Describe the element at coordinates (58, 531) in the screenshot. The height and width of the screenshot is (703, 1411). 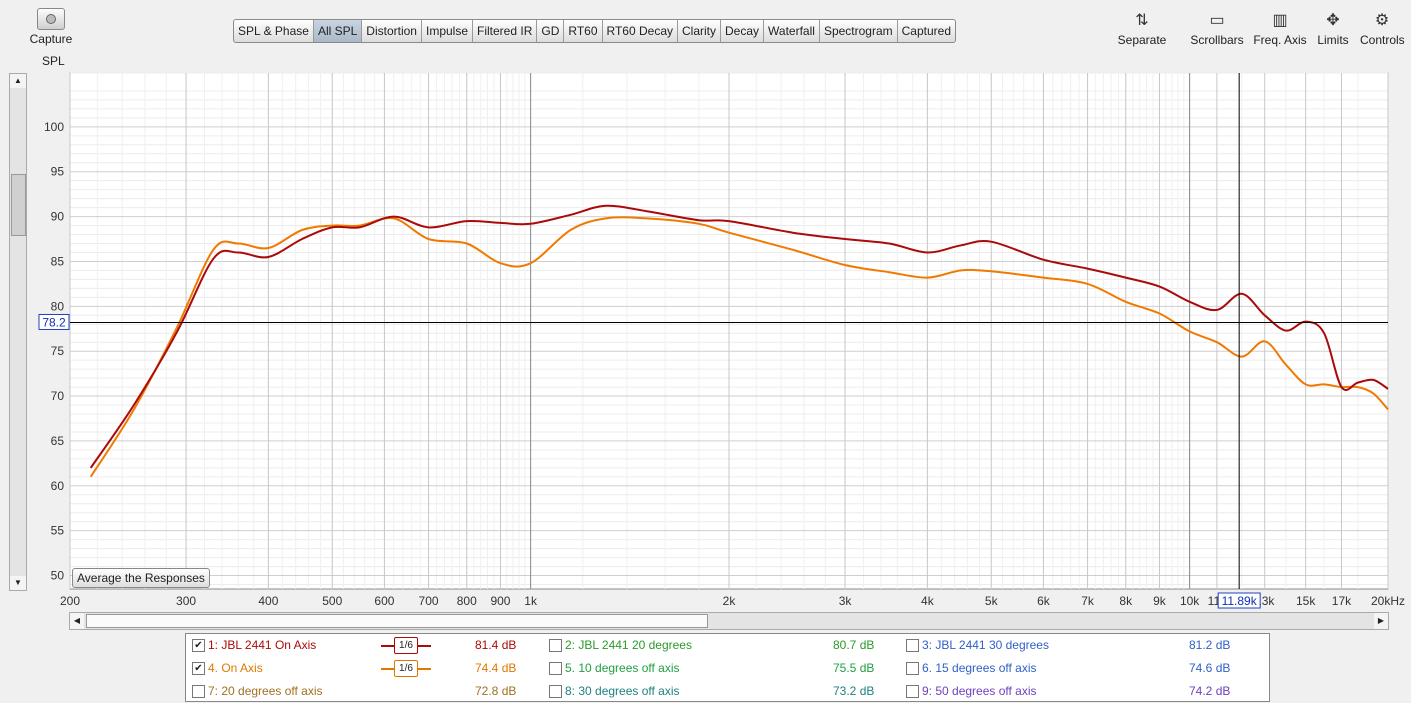
I see `y-tick-label: 55` at that location.